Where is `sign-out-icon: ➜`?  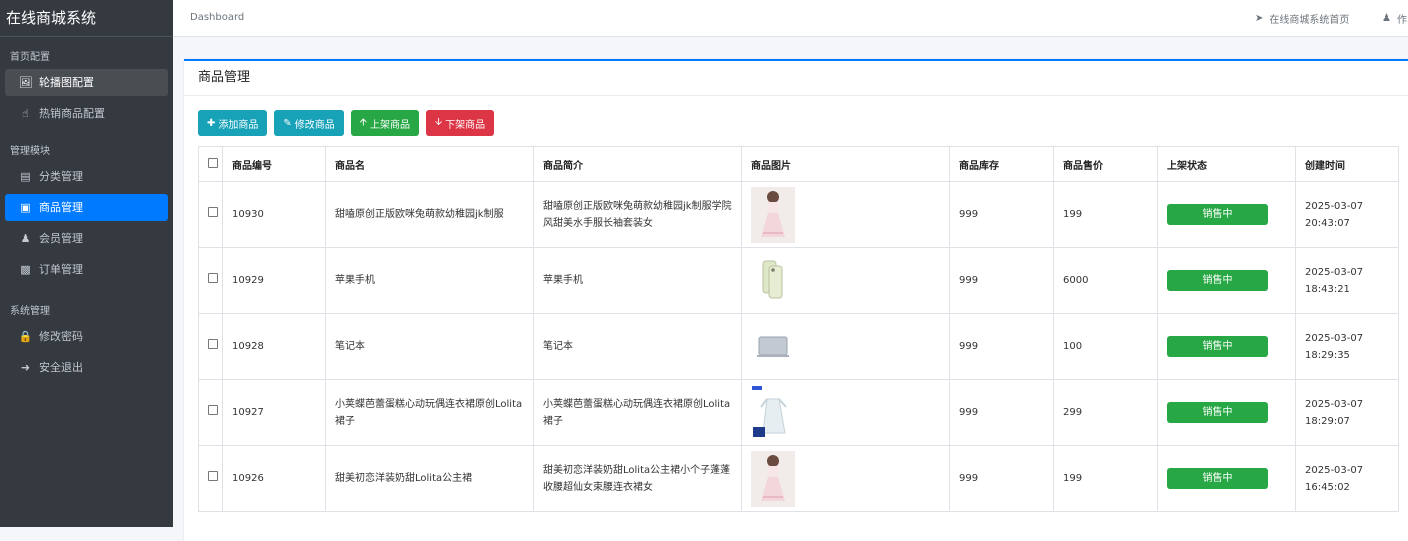
sign-out-icon: ➜ is located at coordinates (25, 367).